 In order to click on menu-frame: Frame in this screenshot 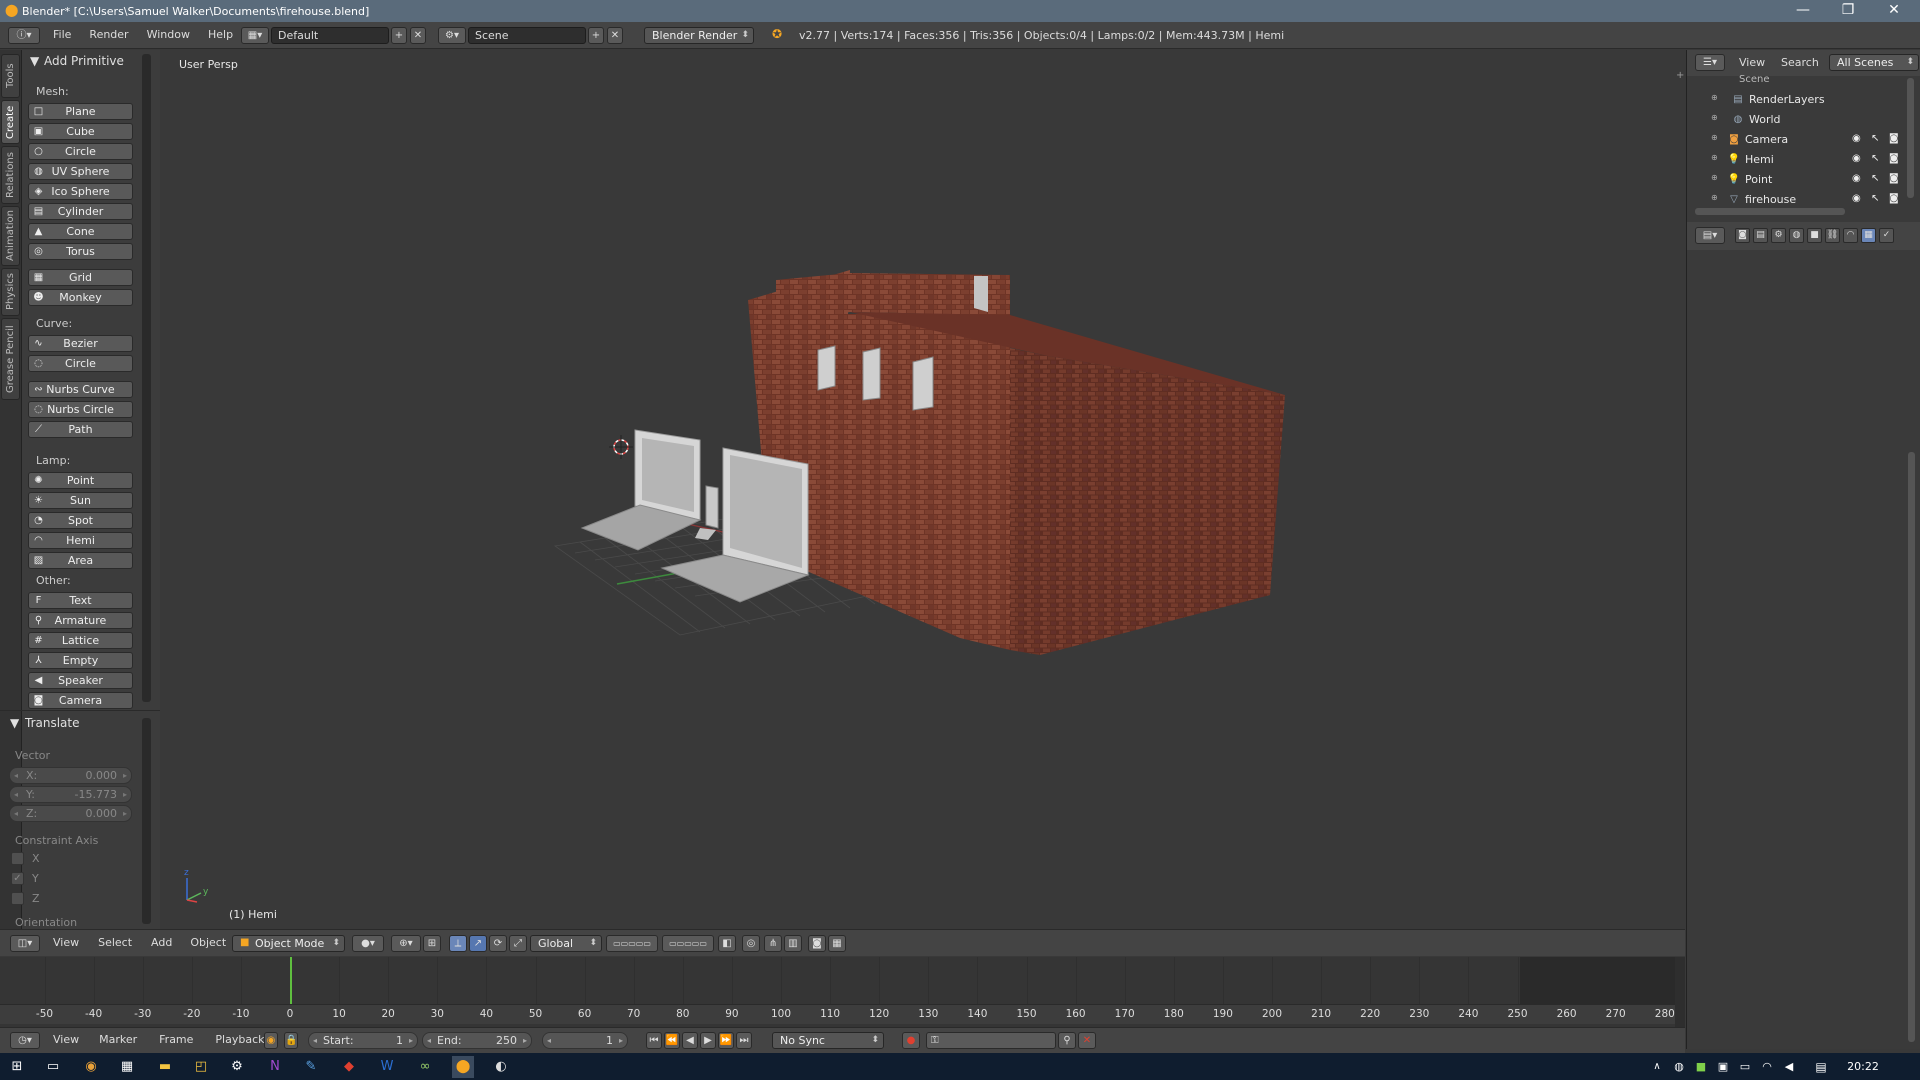, I will do `click(176, 1039)`.